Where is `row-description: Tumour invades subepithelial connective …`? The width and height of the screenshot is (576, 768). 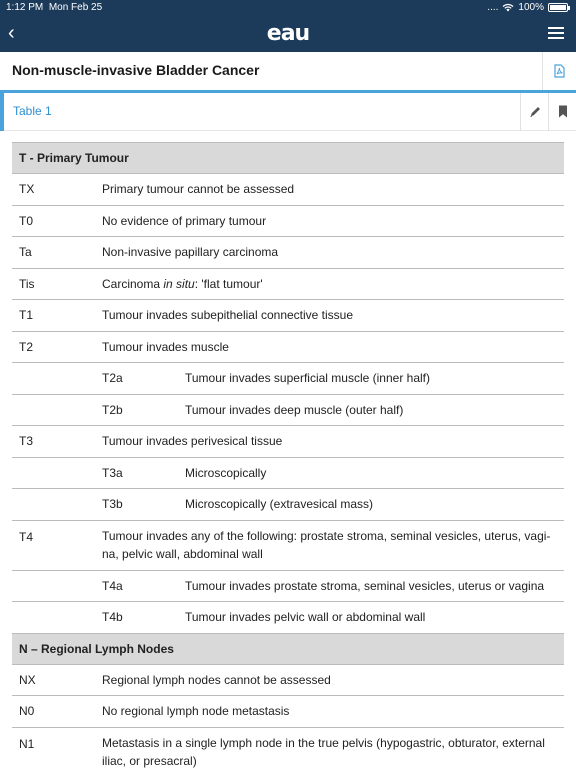
row-description: Tumour invades subepithelial connective … is located at coordinates (329, 315).